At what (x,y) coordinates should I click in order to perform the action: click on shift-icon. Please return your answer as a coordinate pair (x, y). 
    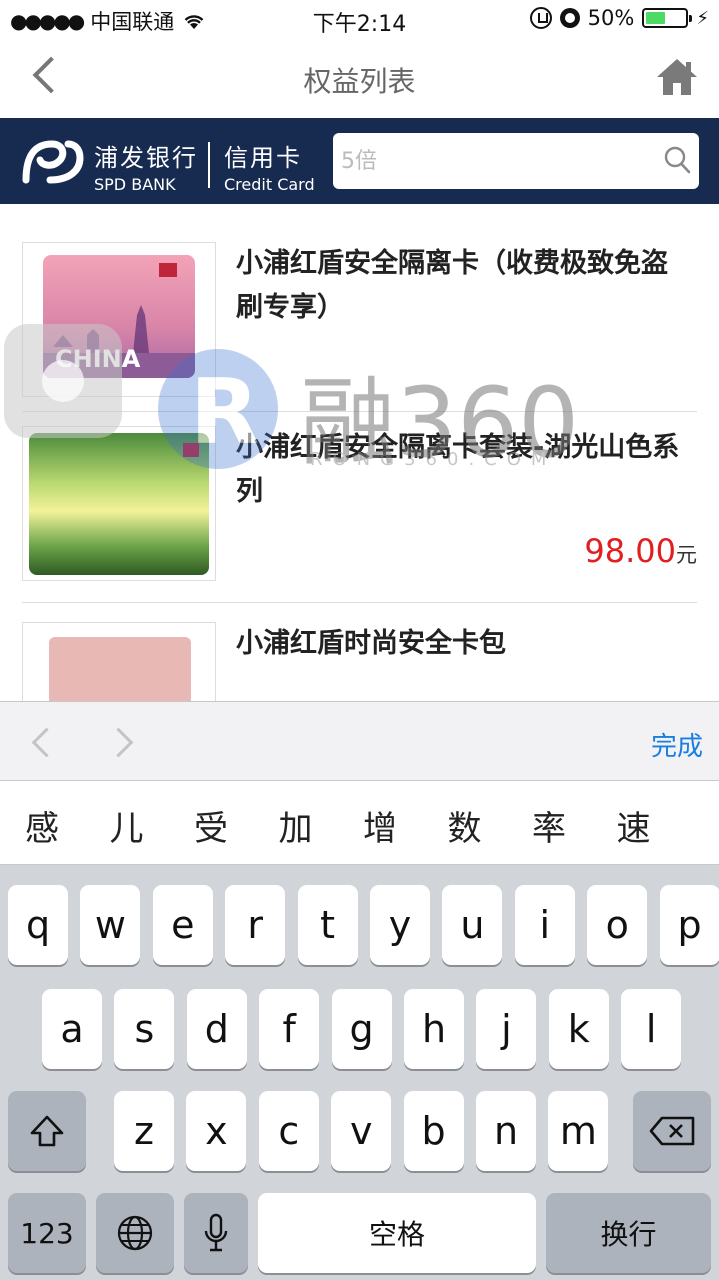
    Looking at the image, I should click on (47, 1131).